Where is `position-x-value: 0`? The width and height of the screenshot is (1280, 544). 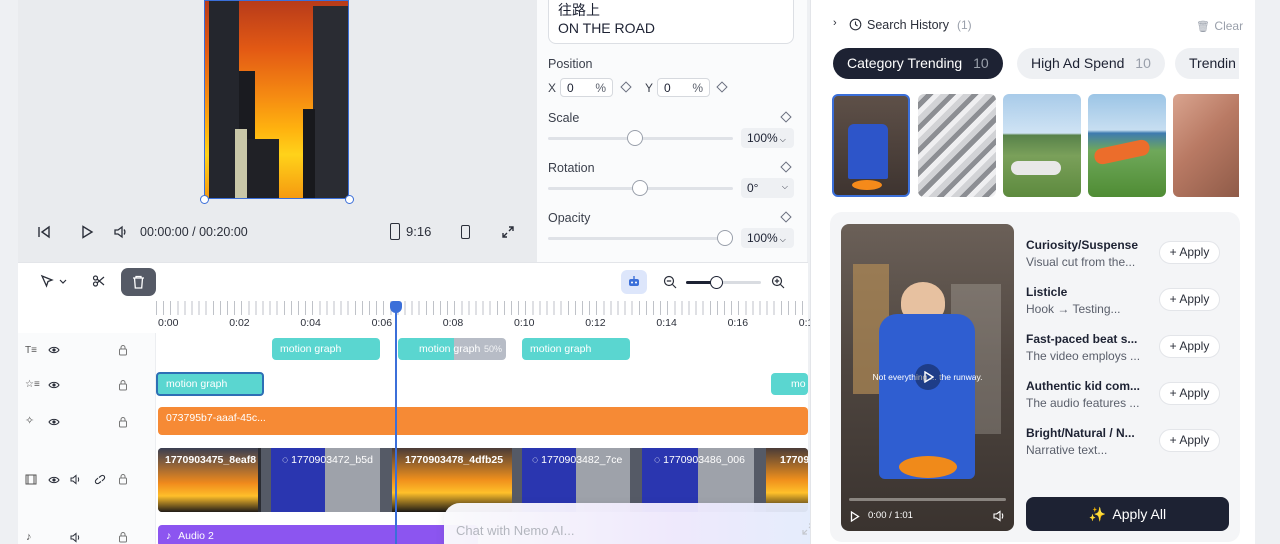
position-x-value: 0 is located at coordinates (570, 88).